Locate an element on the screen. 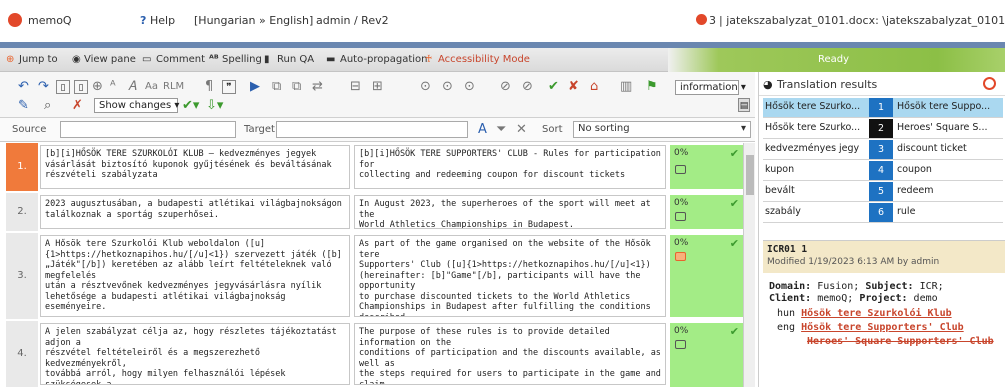  next-change-icon: ⇩▾ is located at coordinates (214, 106).